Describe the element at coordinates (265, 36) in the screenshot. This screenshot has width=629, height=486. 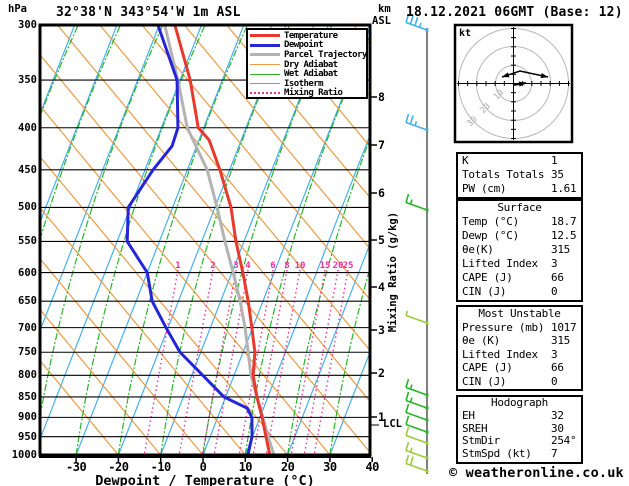
I see `legend-swatch-red` at that location.